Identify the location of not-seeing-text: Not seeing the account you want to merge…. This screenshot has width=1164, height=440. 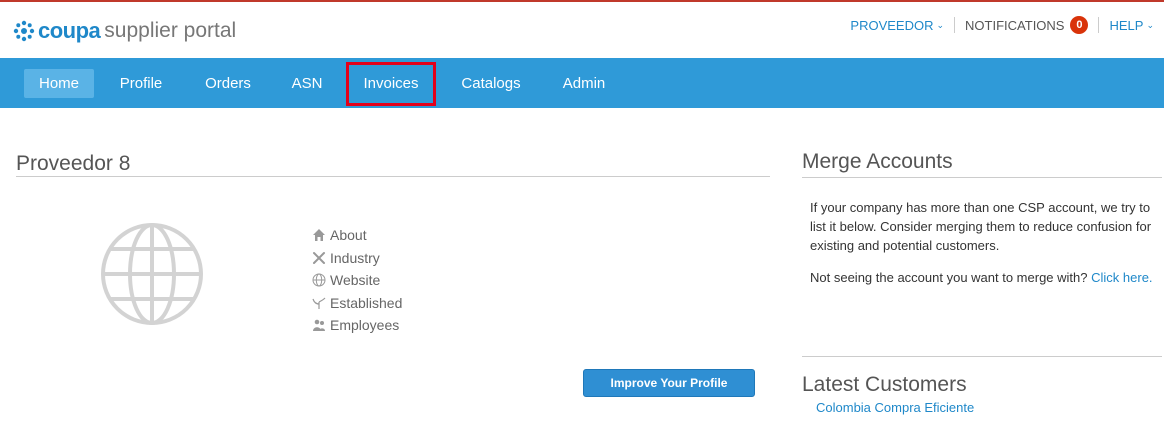
(949, 277).